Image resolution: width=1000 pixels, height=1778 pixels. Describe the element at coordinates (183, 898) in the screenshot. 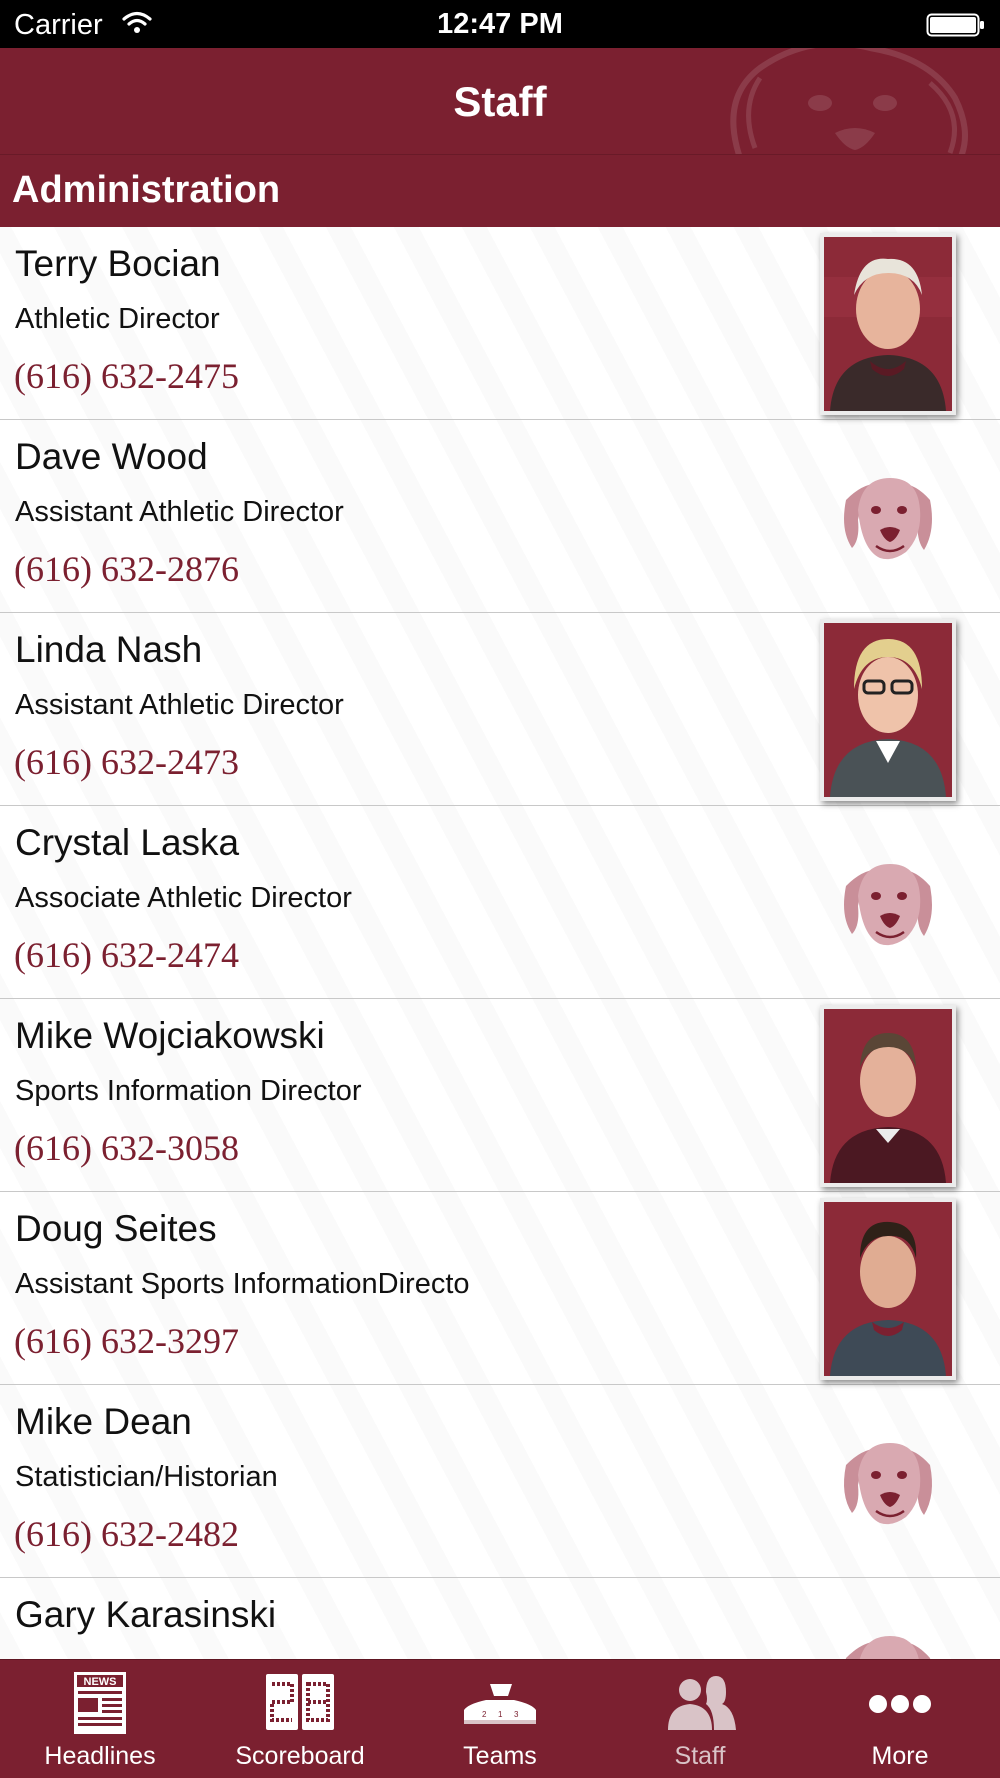

I see `staff-title: Associate Athletic Director` at that location.